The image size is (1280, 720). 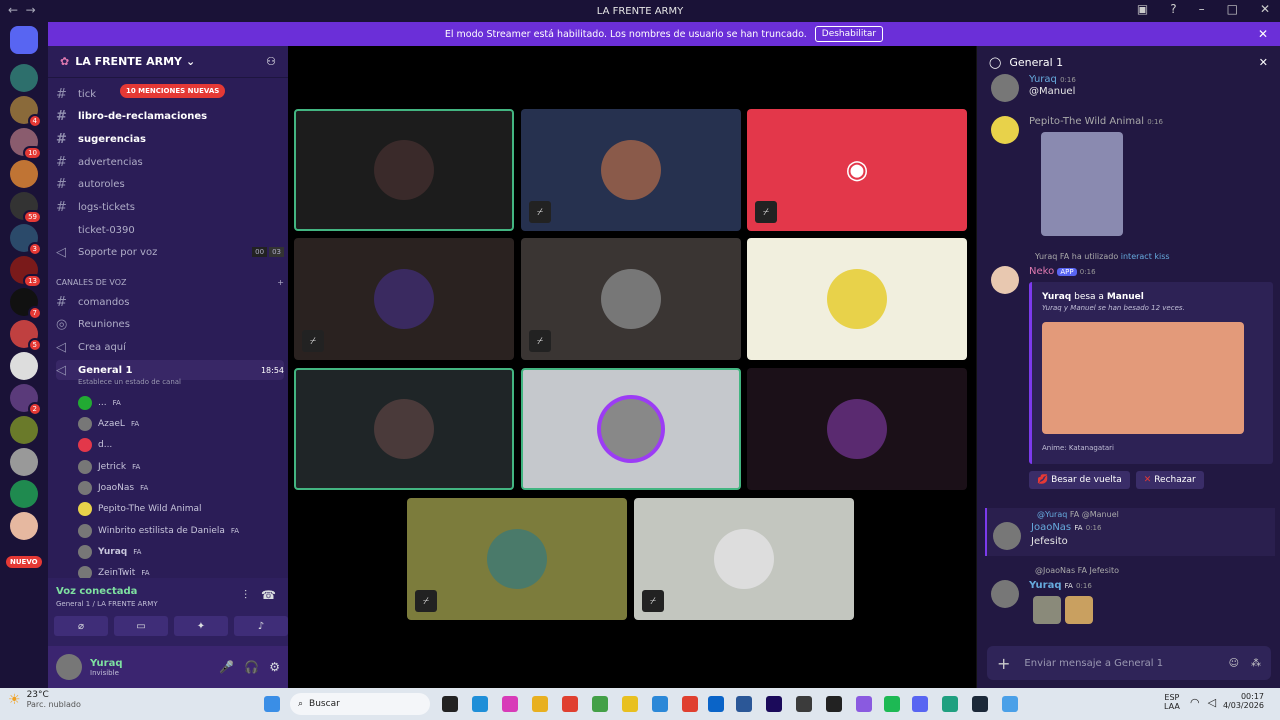 I want to click on server-icon: 7, so click(x=26, y=304).